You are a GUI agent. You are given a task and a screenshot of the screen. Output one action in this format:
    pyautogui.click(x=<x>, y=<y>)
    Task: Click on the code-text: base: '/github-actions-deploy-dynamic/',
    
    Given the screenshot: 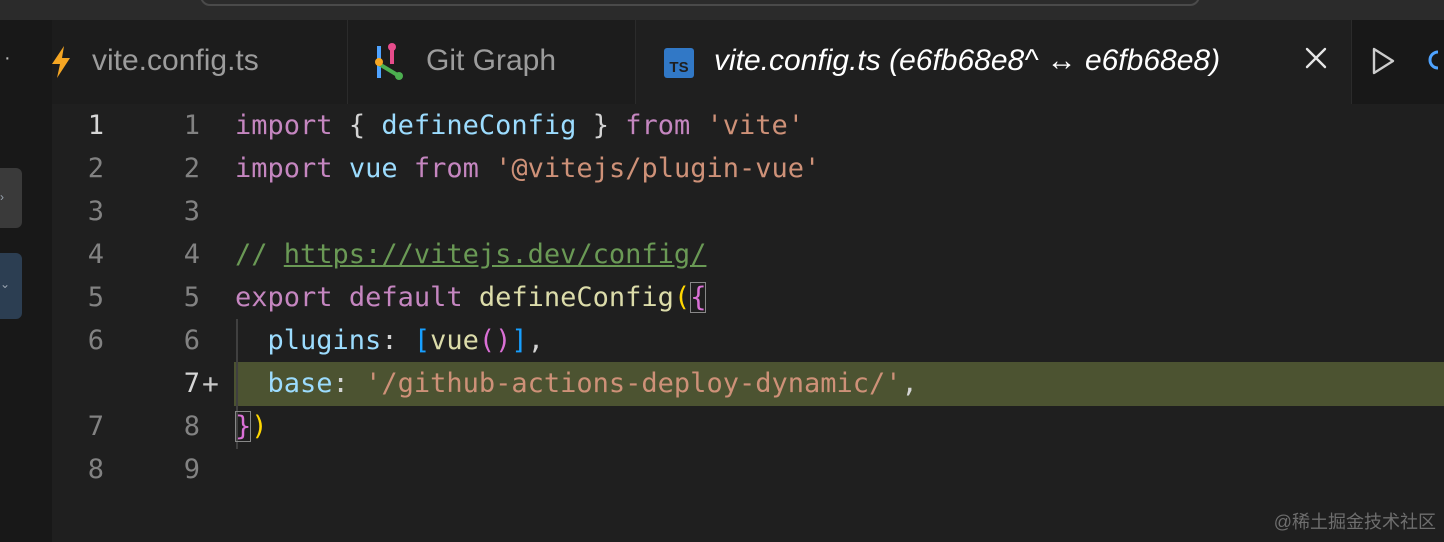 What is the action you would take?
    pyautogui.click(x=592, y=383)
    